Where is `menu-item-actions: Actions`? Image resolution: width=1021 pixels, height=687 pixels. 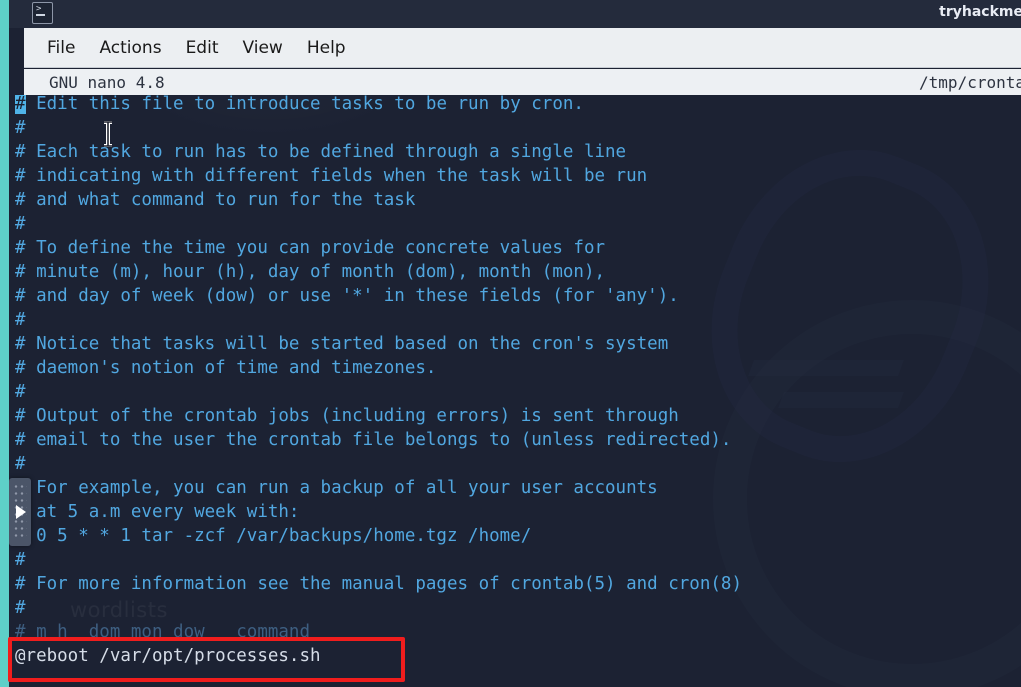 menu-item-actions: Actions is located at coordinates (130, 48).